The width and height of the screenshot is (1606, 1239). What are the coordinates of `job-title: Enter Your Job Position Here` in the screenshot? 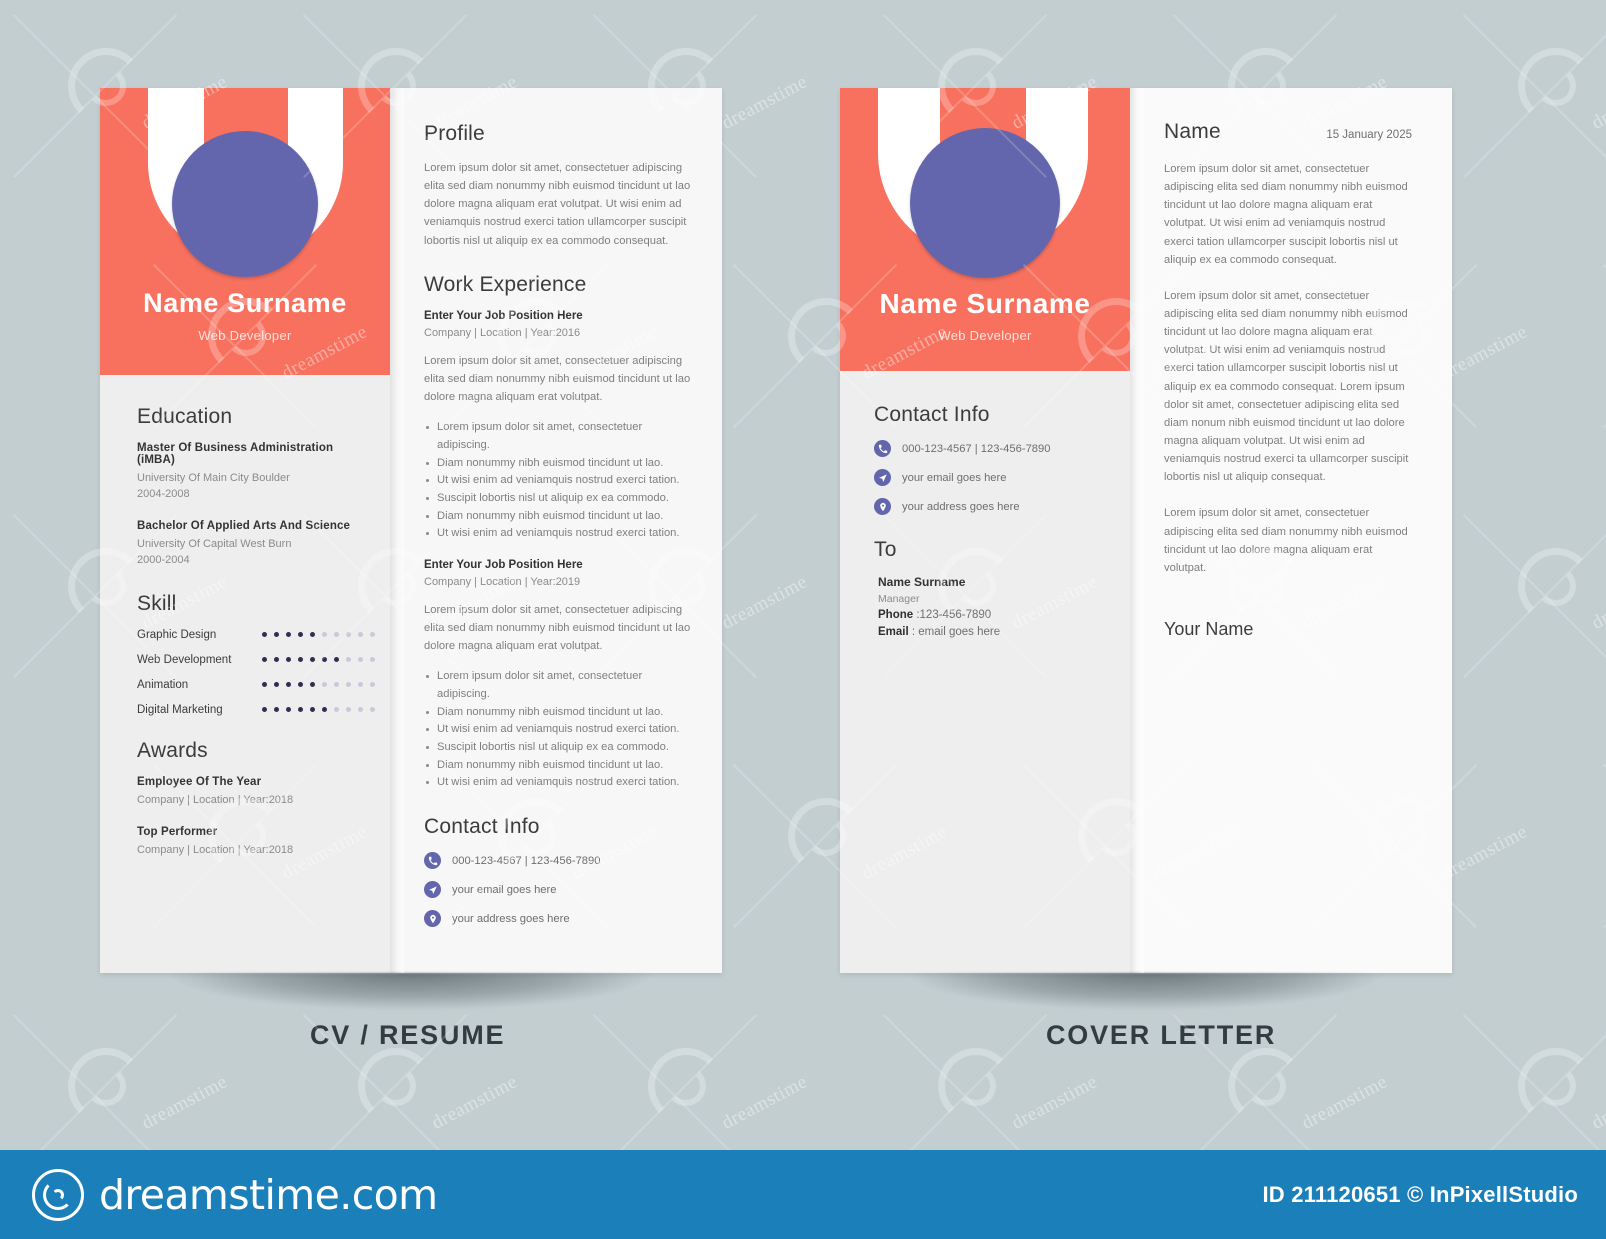 It's located at (503, 315).